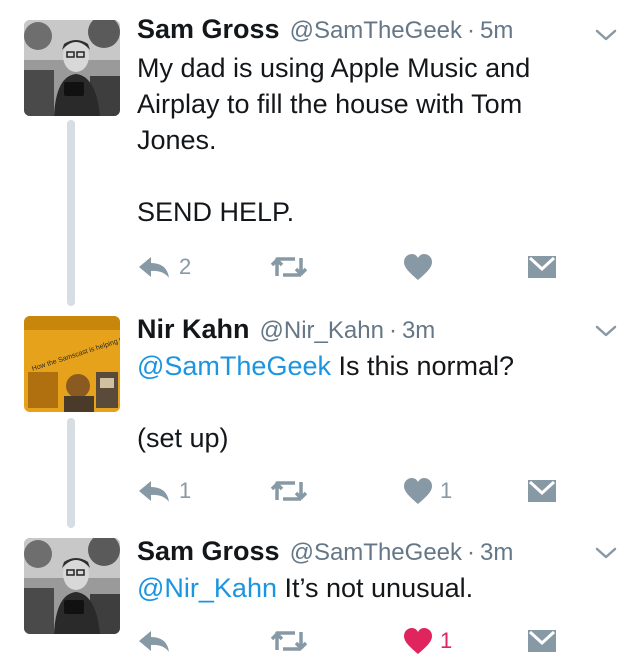 The width and height of the screenshot is (640, 670). What do you see at coordinates (185, 490) in the screenshot?
I see `reply-count: 1` at bounding box center [185, 490].